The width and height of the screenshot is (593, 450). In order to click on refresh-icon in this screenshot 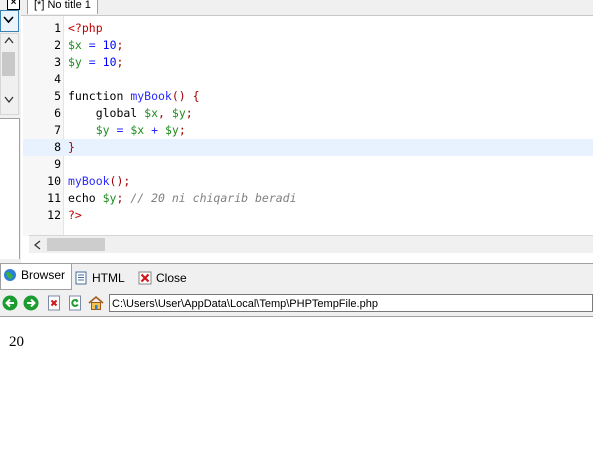, I will do `click(75, 303)`.